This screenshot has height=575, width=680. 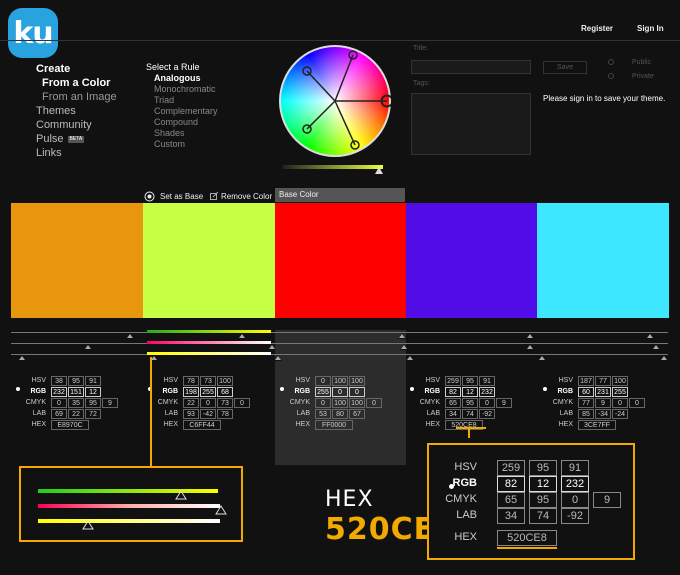 I want to click on hsv-value: 187, so click(x=586, y=381).